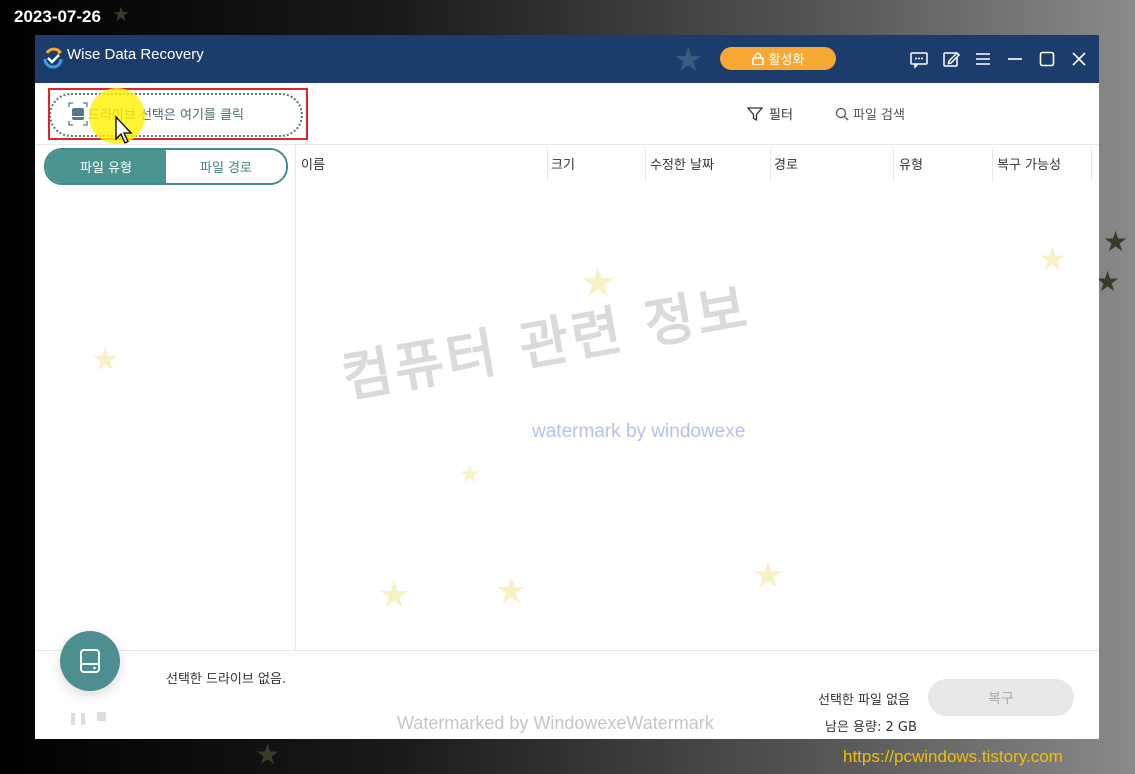 This screenshot has width=1135, height=774. Describe the element at coordinates (226, 166) in the screenshot. I see `tab-file-path: 파일 경로` at that location.